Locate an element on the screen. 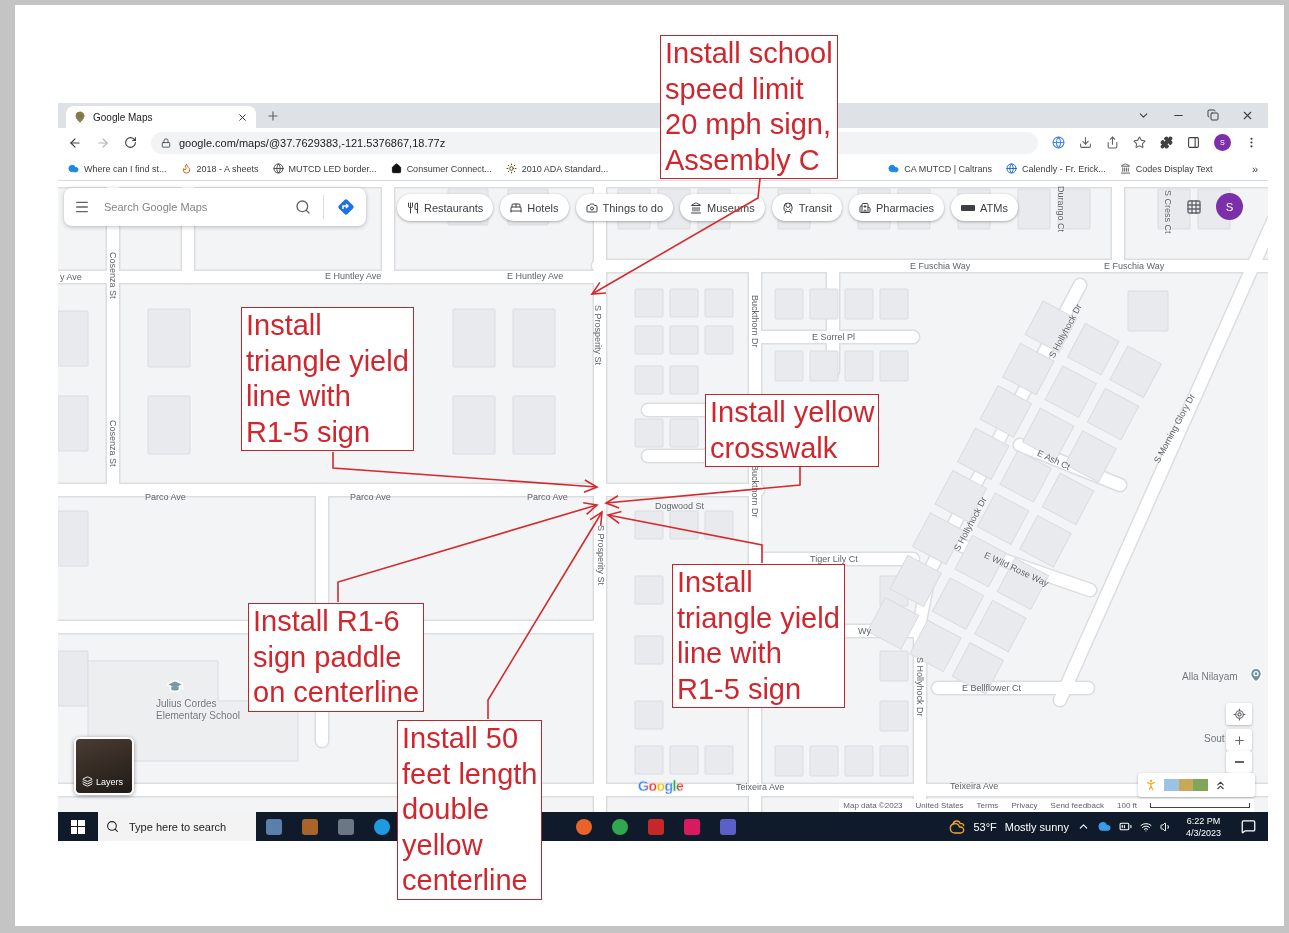  taskbar-search-field: Type here to search is located at coordinates (177, 826).